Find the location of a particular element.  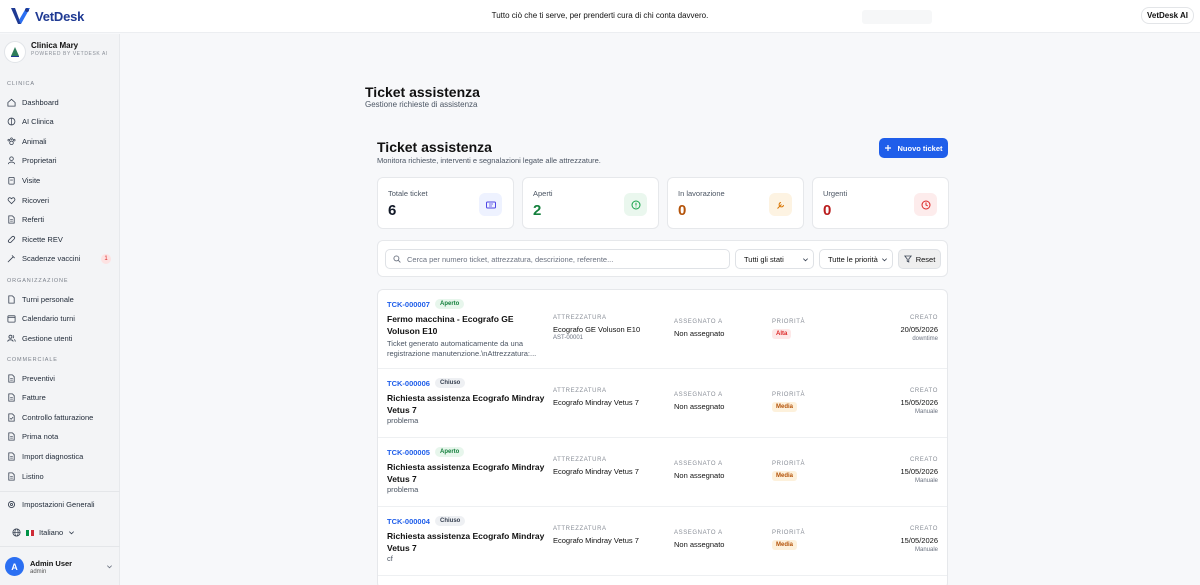

sidebar-divider-bottom is located at coordinates (60, 546).